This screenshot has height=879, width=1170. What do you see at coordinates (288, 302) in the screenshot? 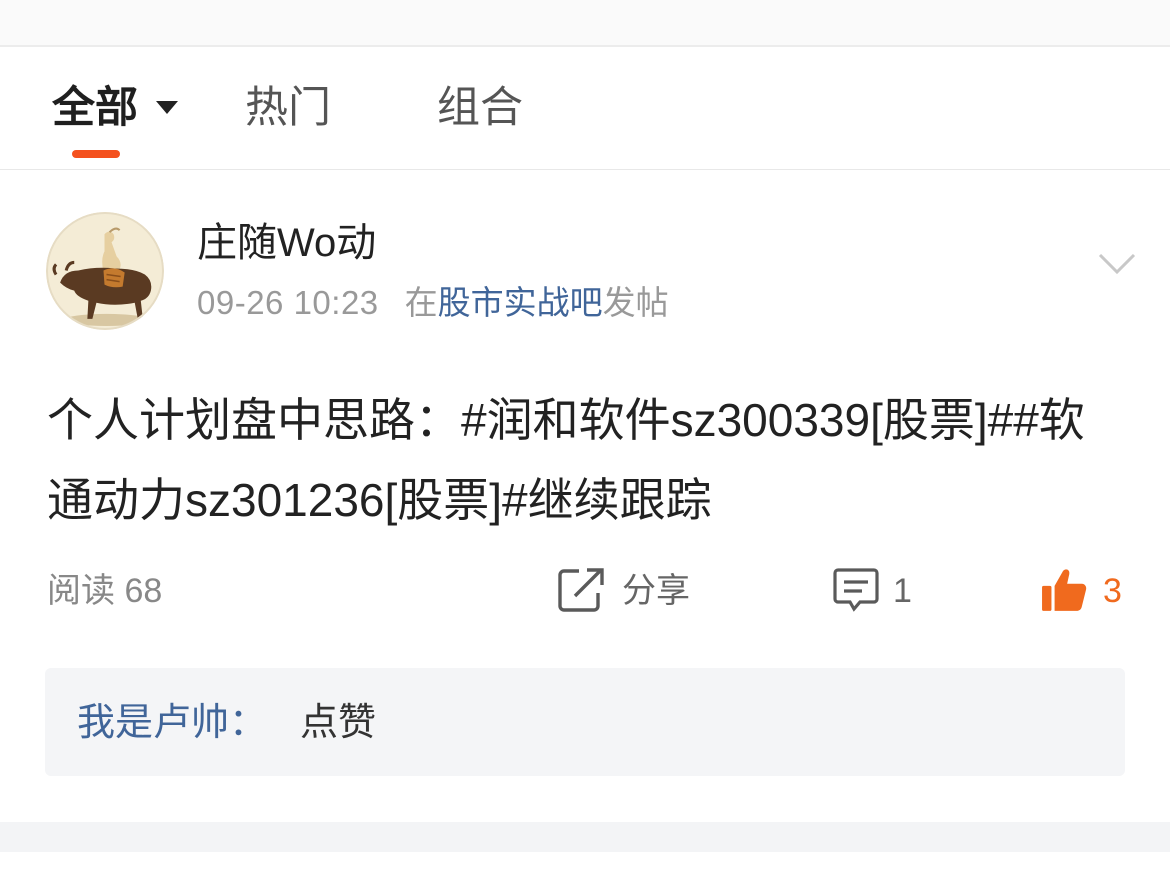
I see `post-time: 09-26 10:23` at bounding box center [288, 302].